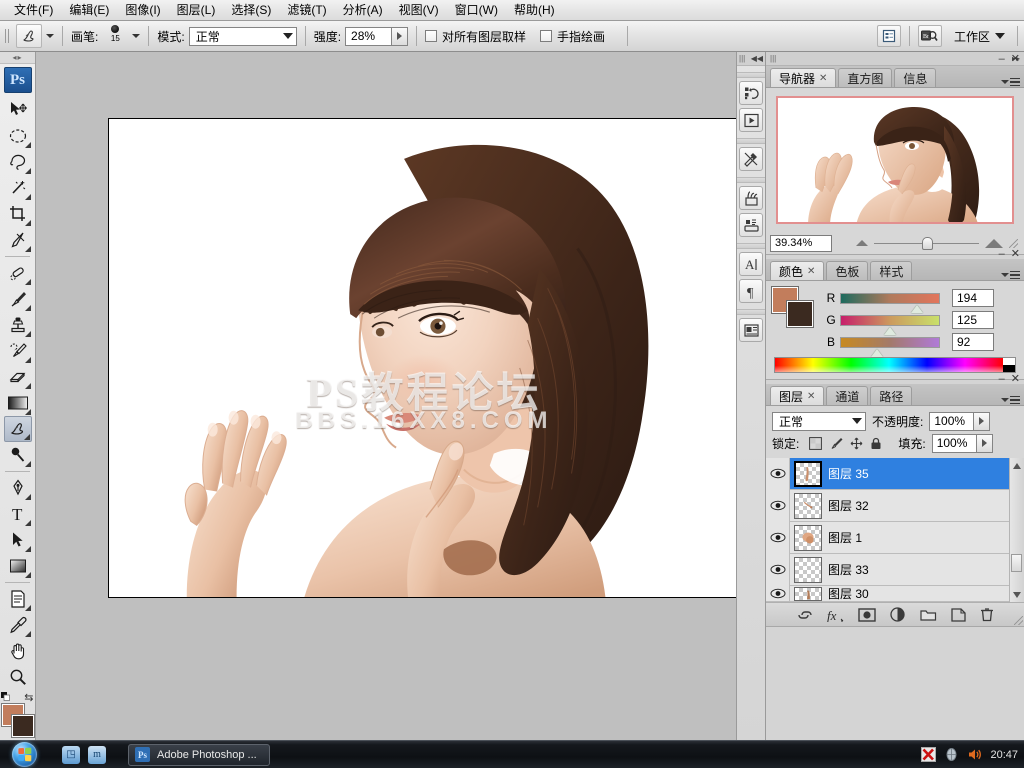 Image resolution: width=1024 pixels, height=768 pixels. I want to click on sample-all-layers-checkbox: 对所有图层取样, so click(477, 36).